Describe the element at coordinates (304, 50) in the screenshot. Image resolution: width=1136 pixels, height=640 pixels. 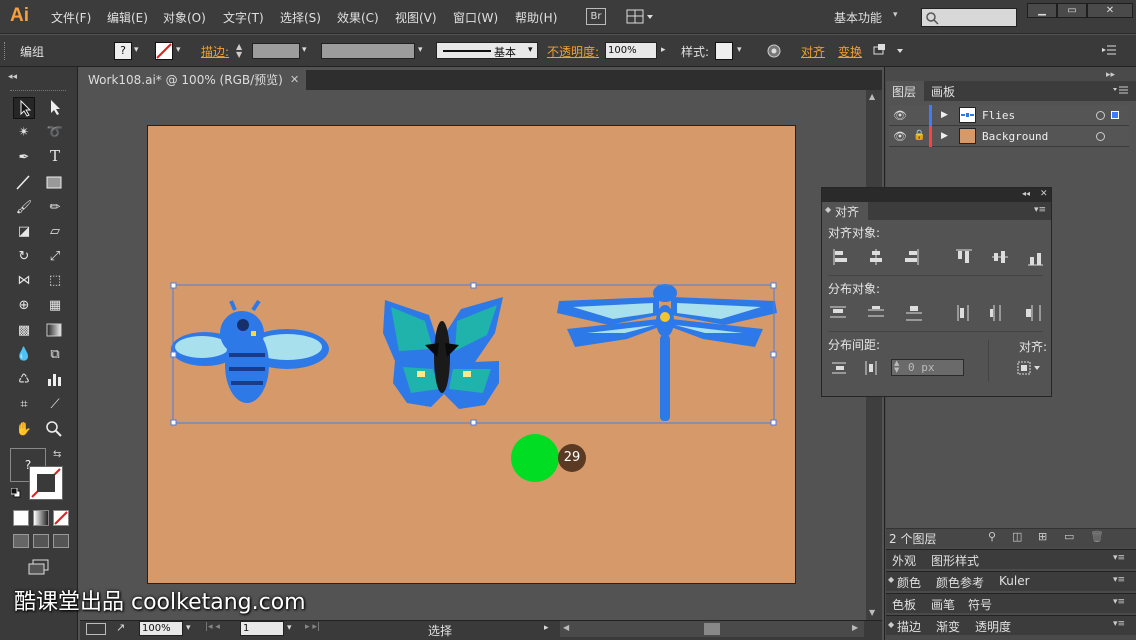
I see `stroke-weight-dropdown-icon: ▾` at that location.